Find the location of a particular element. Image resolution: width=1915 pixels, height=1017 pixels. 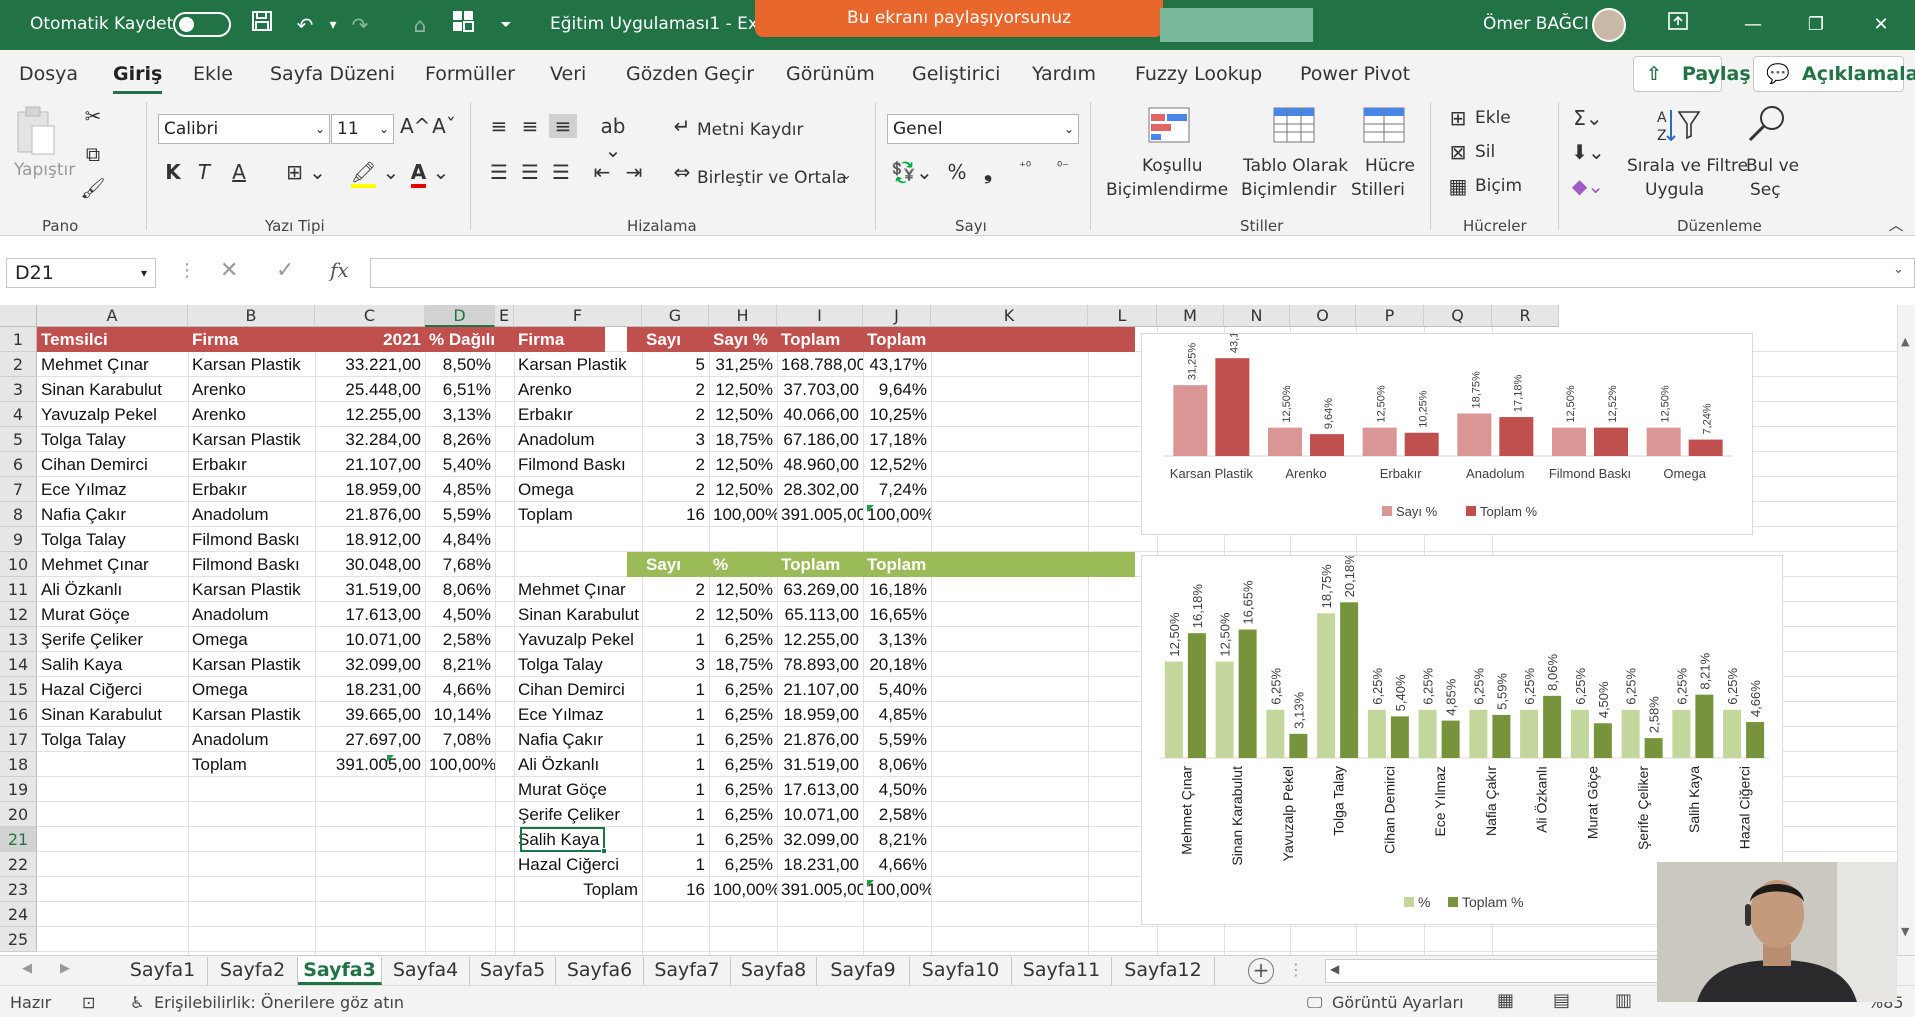

autosum-icon: Σ⌄ is located at coordinates (1588, 118).